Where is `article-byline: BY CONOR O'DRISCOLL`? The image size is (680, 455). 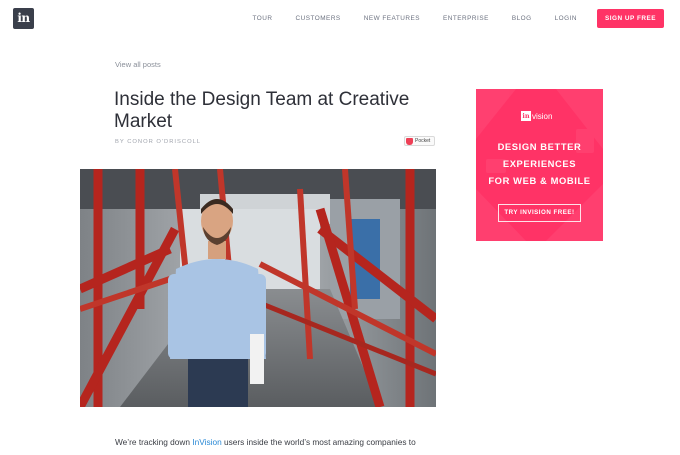
article-byline: BY CONOR O'DRISCOLL is located at coordinates (158, 142).